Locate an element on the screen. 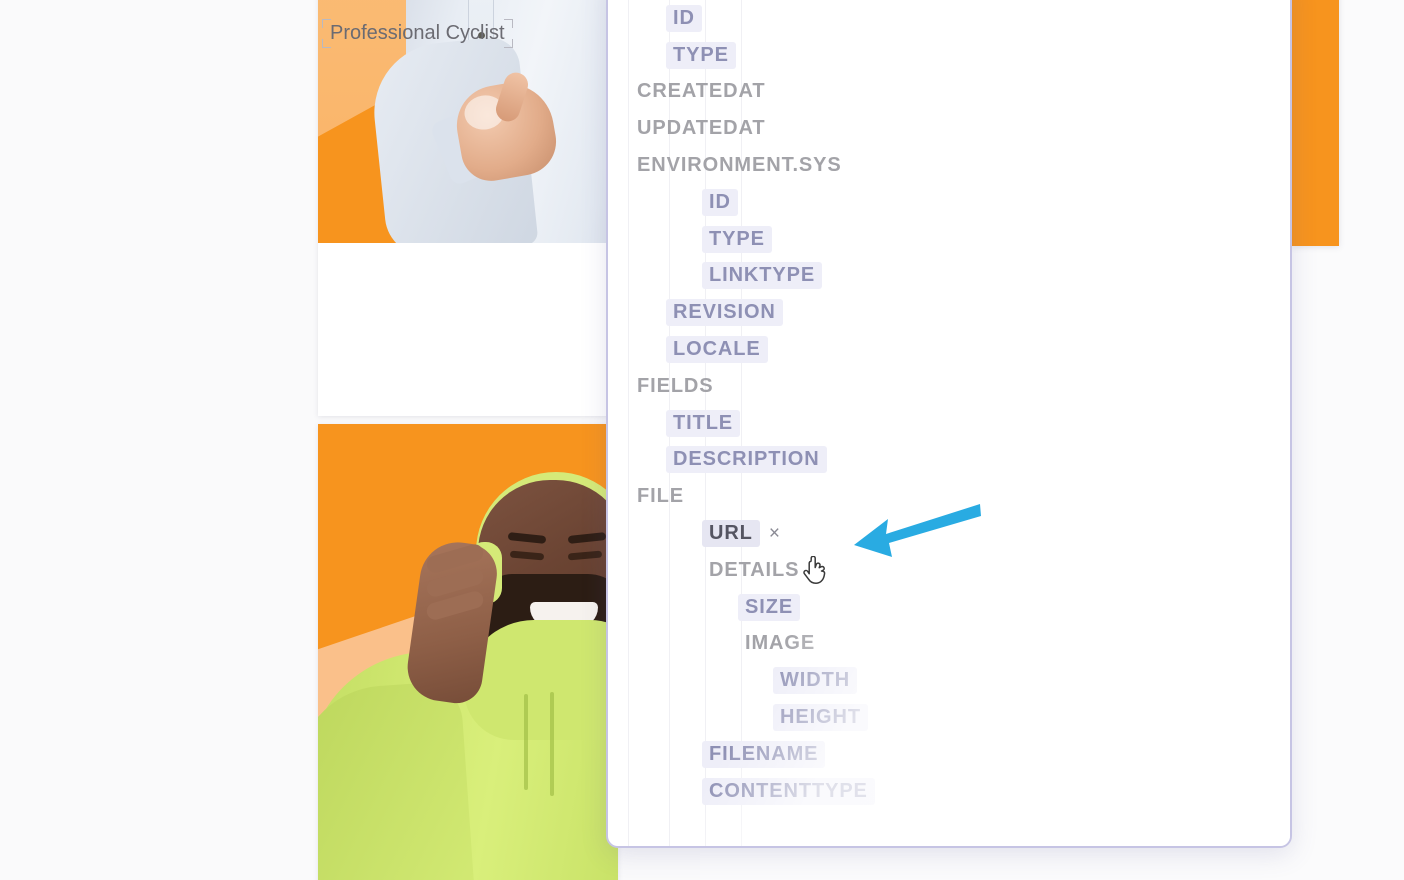 The height and width of the screenshot is (880, 1404). remove-field-close-icon: × is located at coordinates (774, 533).